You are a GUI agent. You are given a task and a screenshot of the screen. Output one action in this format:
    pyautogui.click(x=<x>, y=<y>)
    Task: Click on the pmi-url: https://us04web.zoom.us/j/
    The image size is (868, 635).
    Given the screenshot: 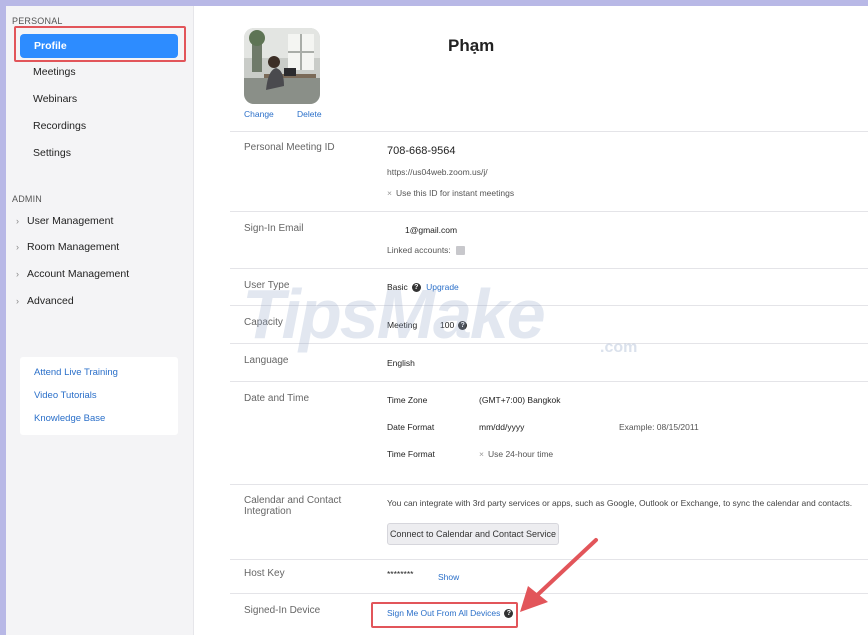 What is the action you would take?
    pyautogui.click(x=437, y=172)
    